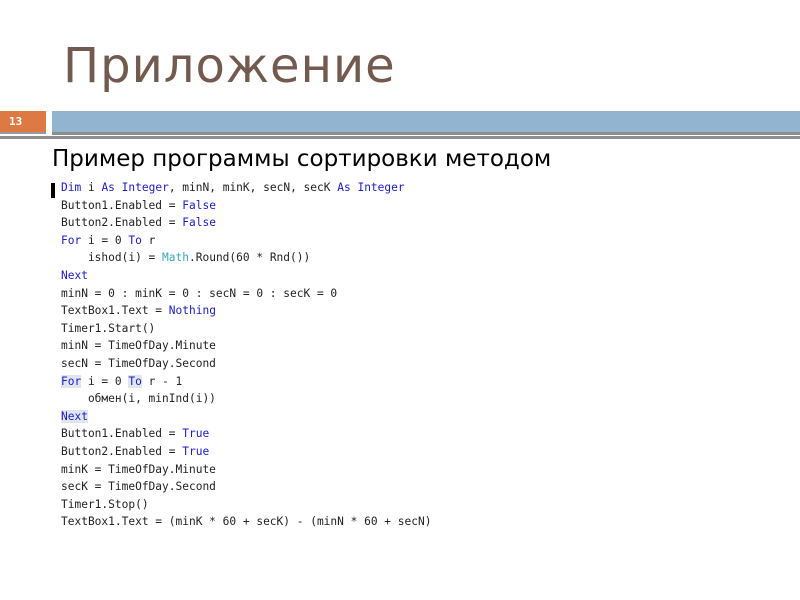 The image size is (800, 600). What do you see at coordinates (138, 363) in the screenshot?
I see `code-text: secN = TimeOfDay.Second` at bounding box center [138, 363].